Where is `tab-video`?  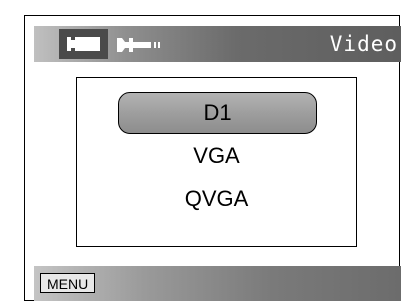
tab-video is located at coordinates (83, 44).